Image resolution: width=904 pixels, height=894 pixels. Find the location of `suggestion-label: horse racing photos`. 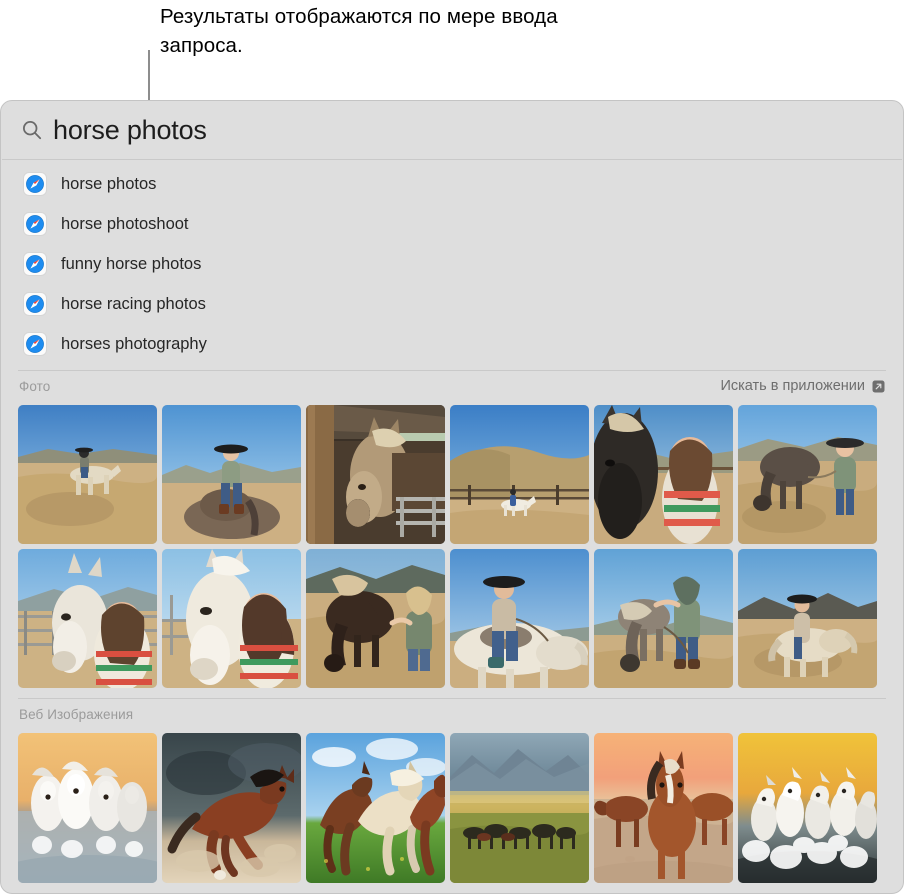

suggestion-label: horse racing photos is located at coordinates (133, 303).